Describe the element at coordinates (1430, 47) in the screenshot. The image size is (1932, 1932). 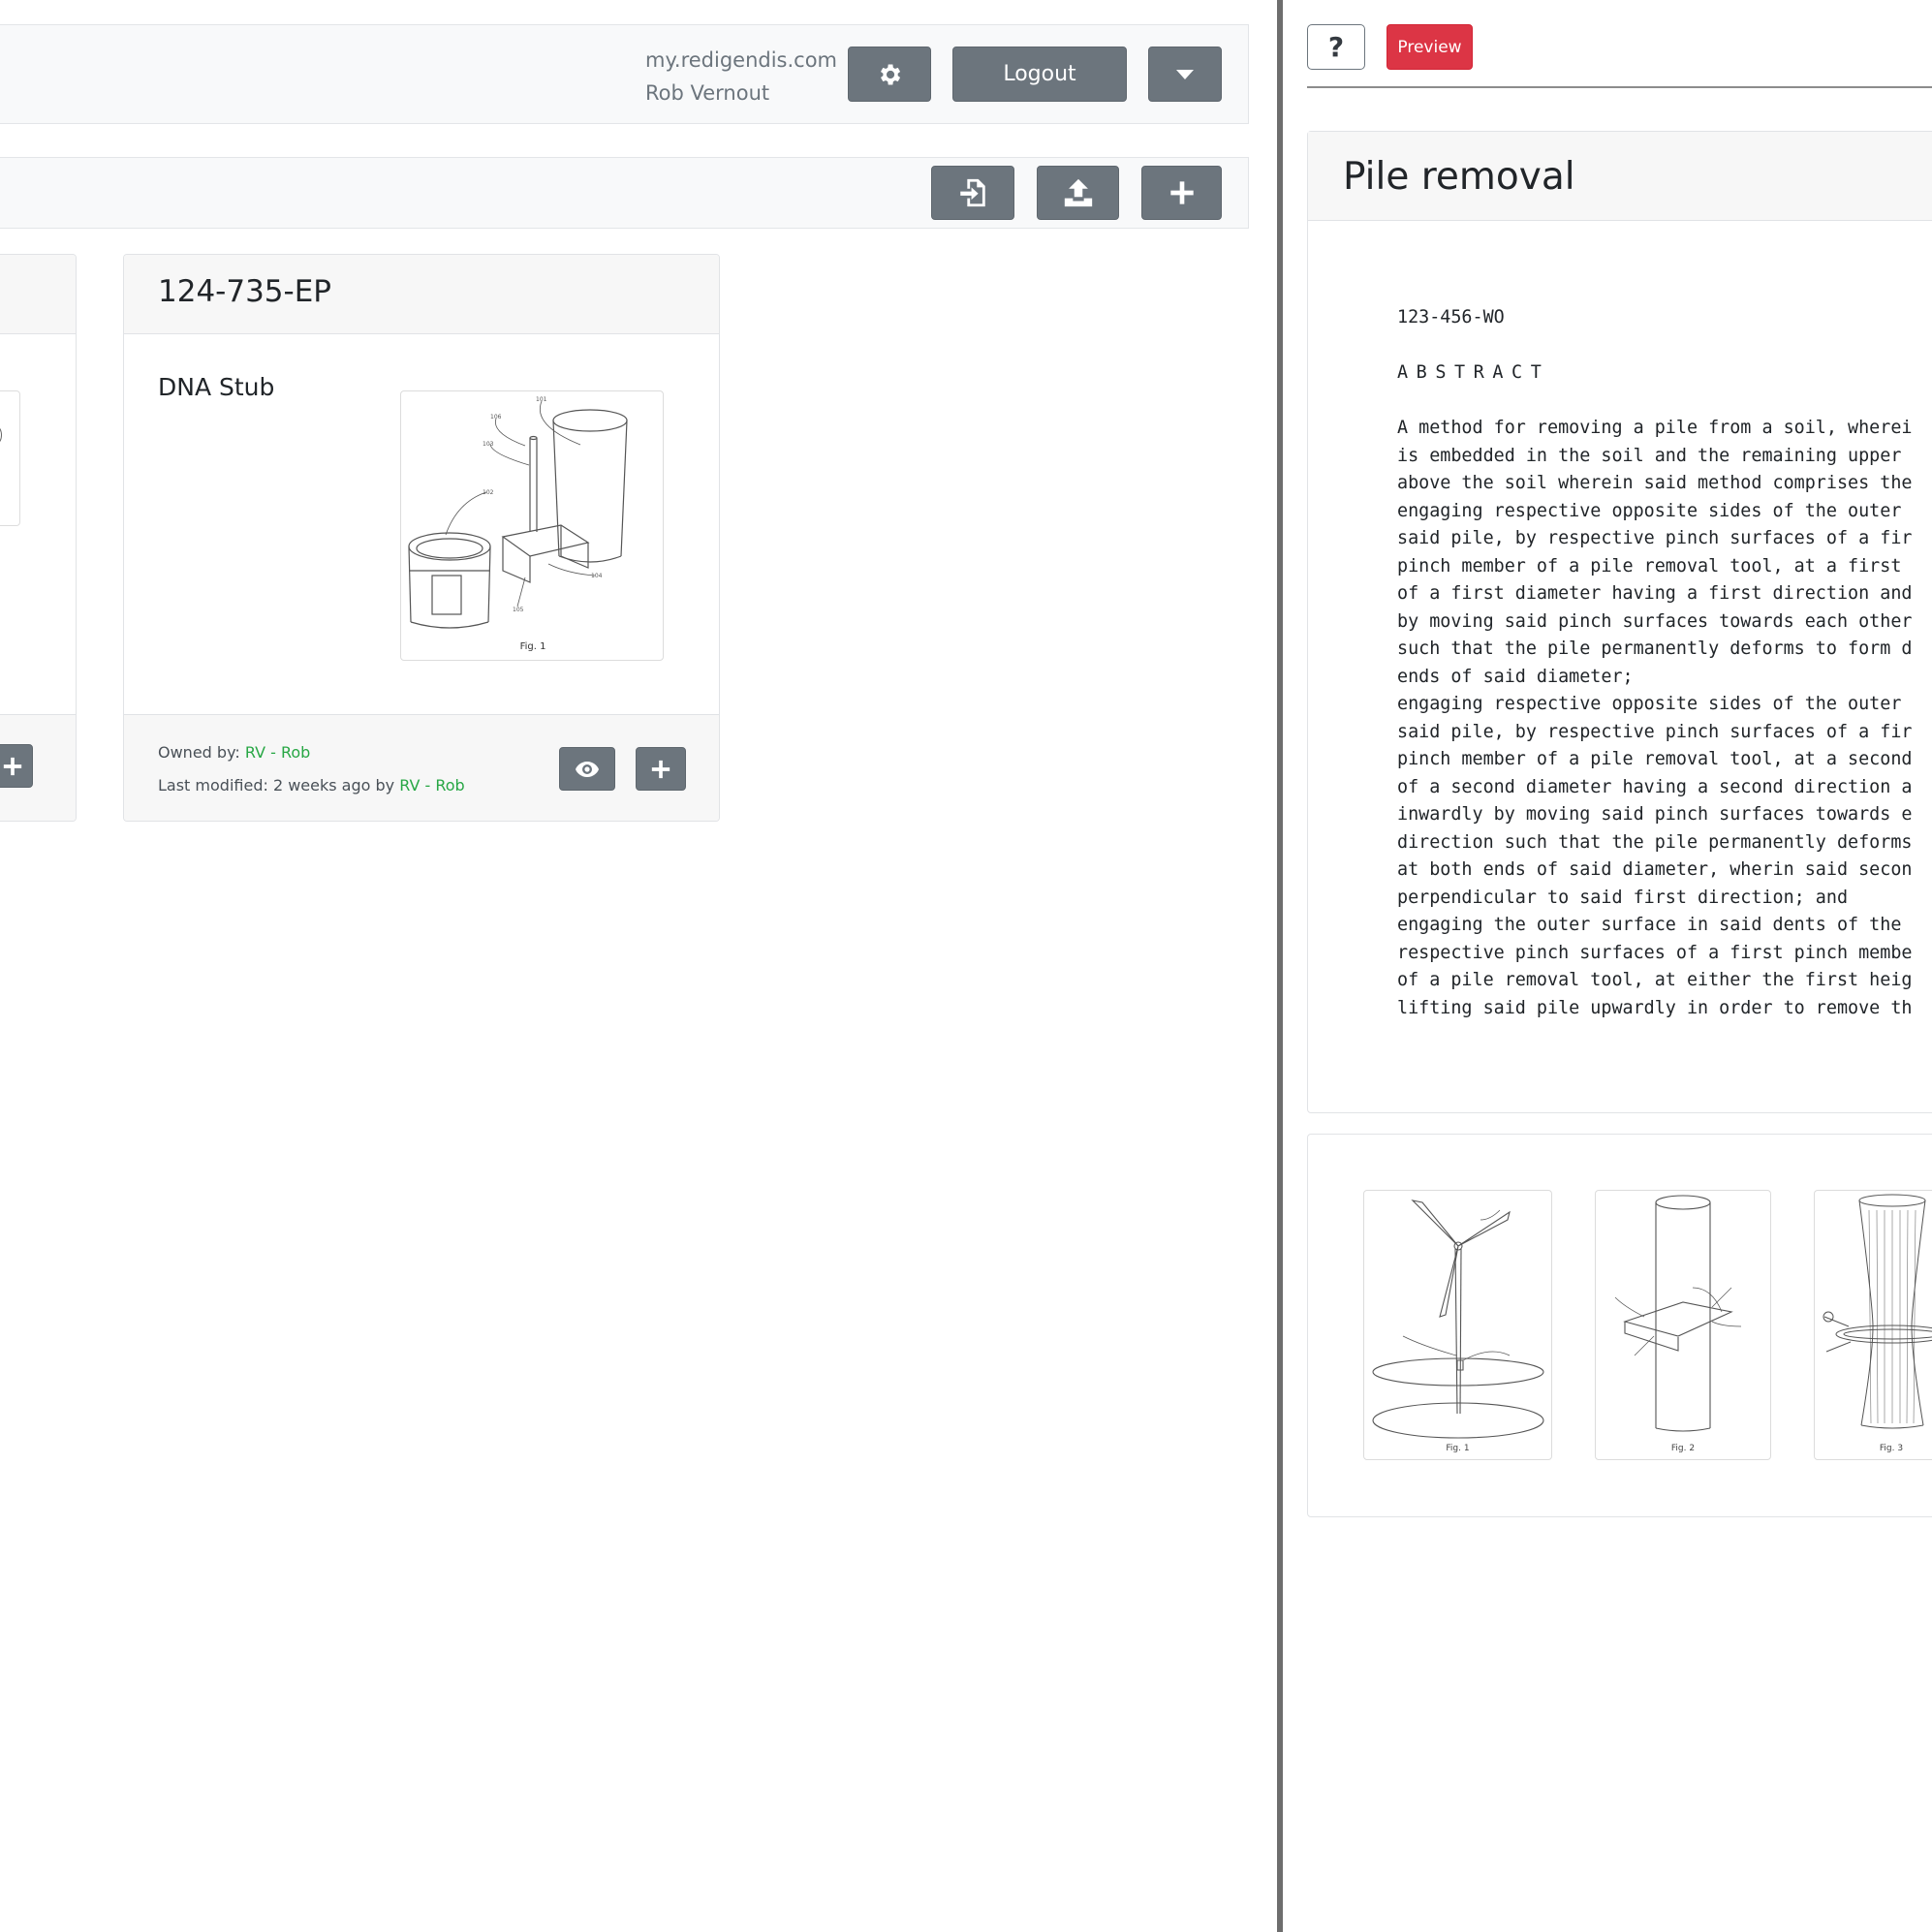
I see `preview-button: Preview` at that location.